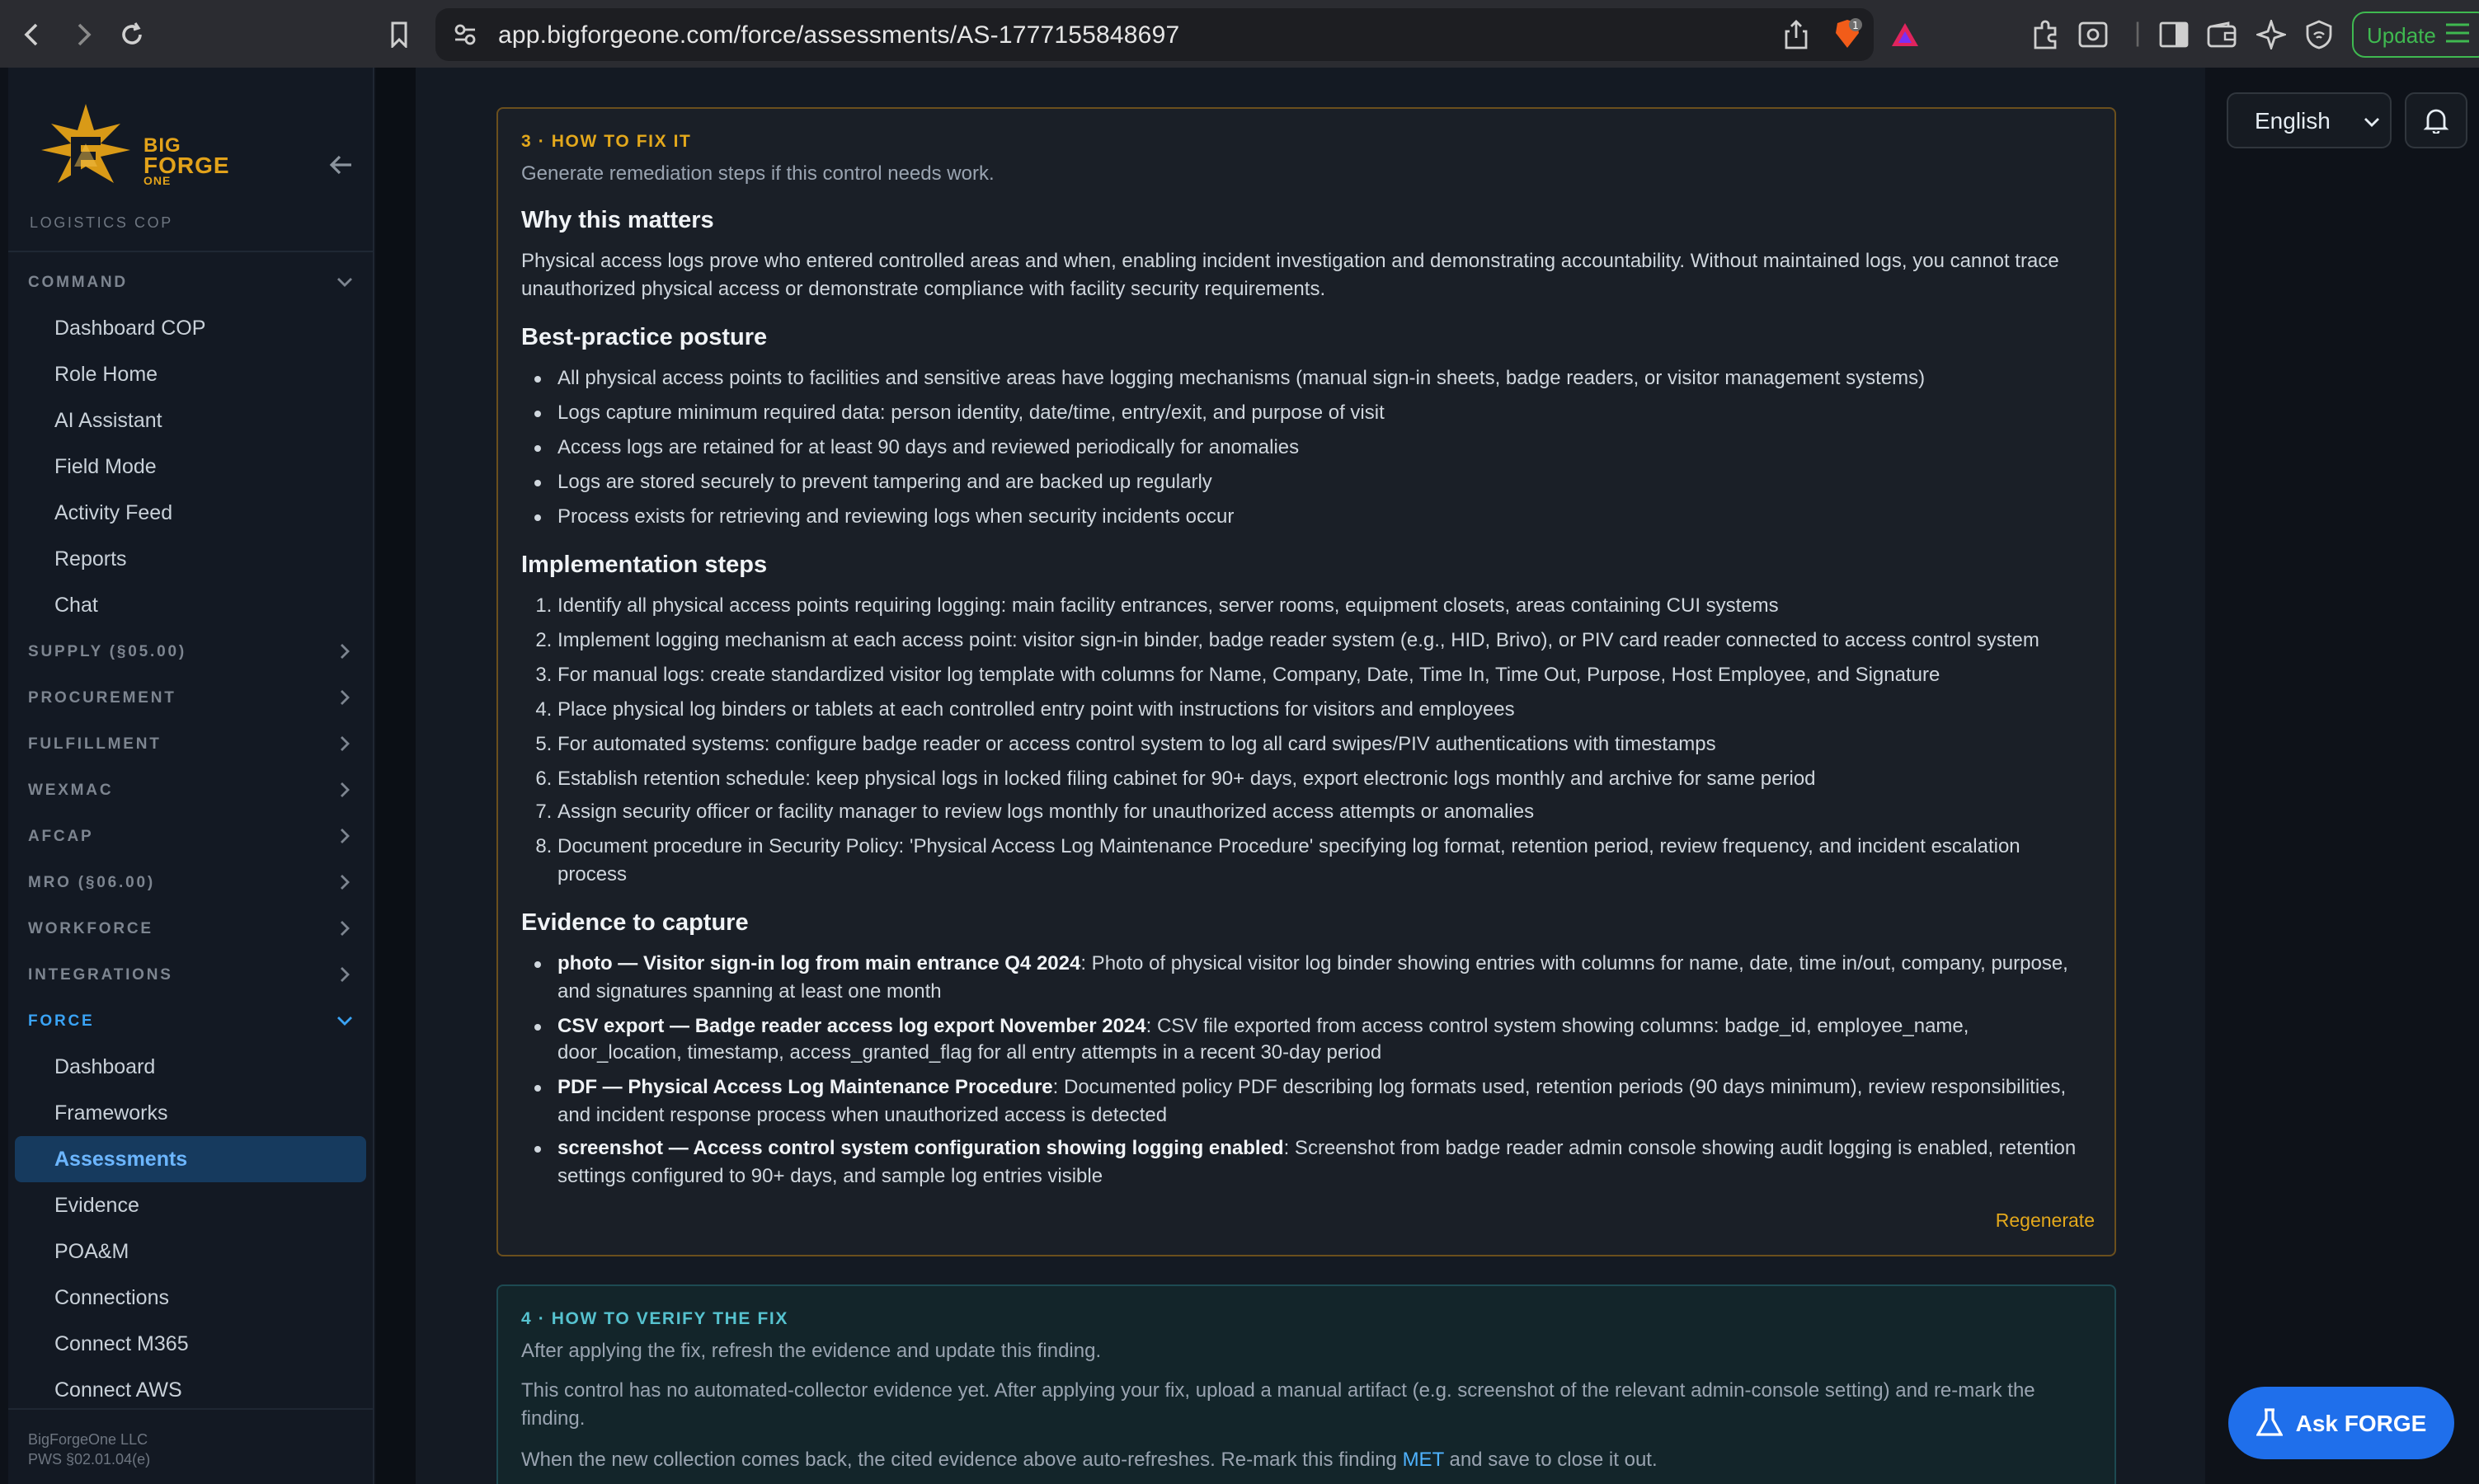  What do you see at coordinates (190, 1159) in the screenshot?
I see `sidebar-item-assessments: Assessments` at bounding box center [190, 1159].